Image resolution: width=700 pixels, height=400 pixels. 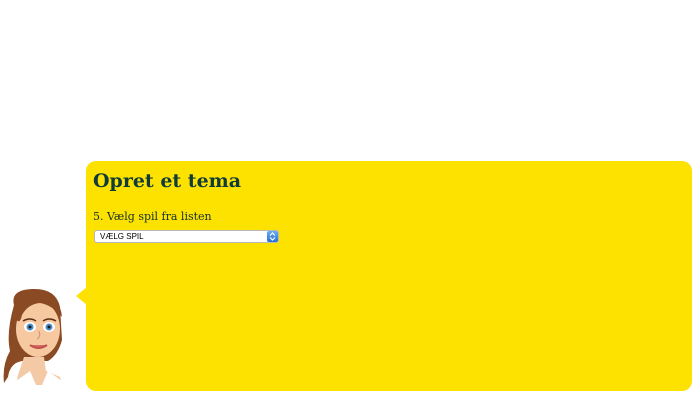 What do you see at coordinates (122, 236) in the screenshot?
I see `game-select-value: VÆLG SPIL` at bounding box center [122, 236].